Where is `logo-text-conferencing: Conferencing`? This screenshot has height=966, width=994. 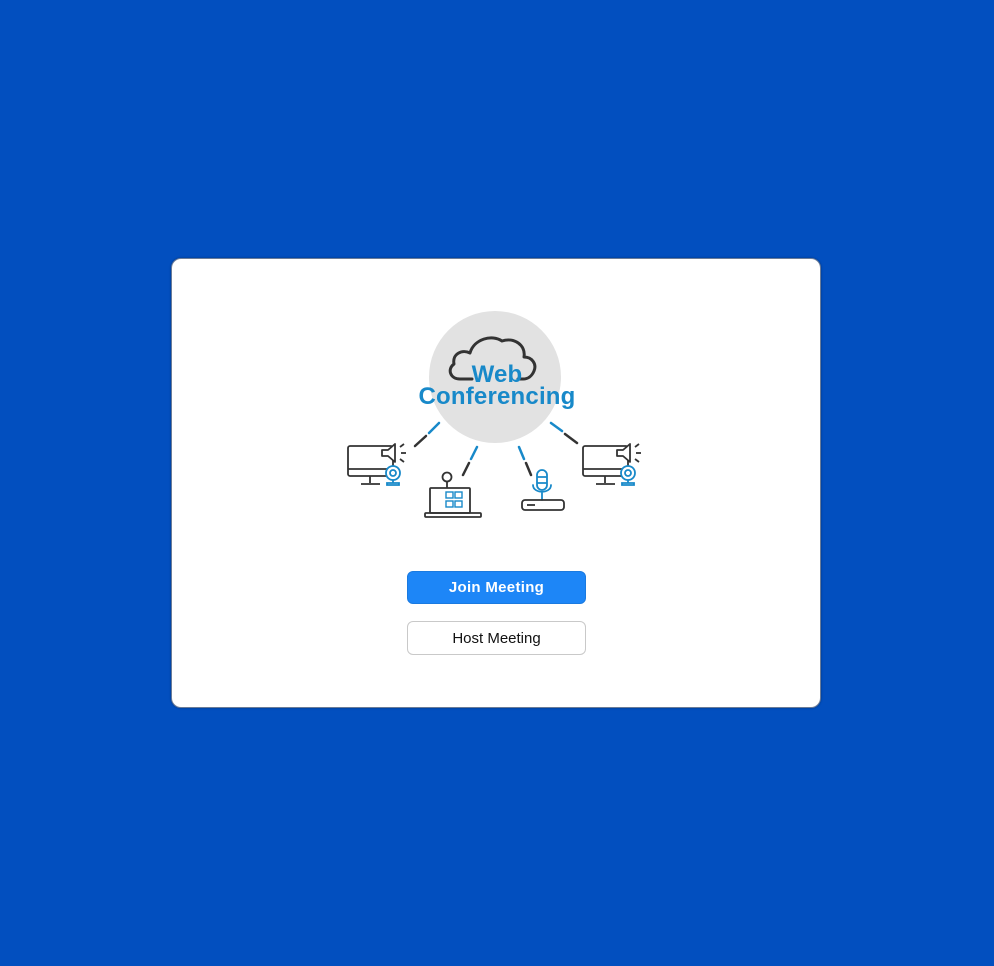
logo-text-conferencing: Conferencing is located at coordinates (497, 396).